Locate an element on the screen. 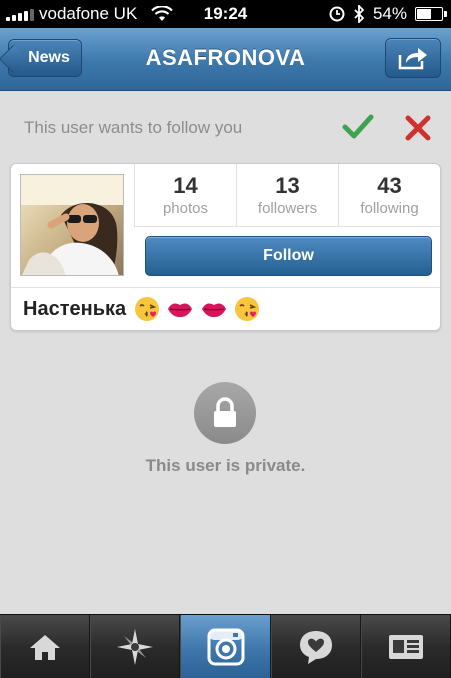 This screenshot has height=678, width=451. status-right: 54% is located at coordinates (388, 14).